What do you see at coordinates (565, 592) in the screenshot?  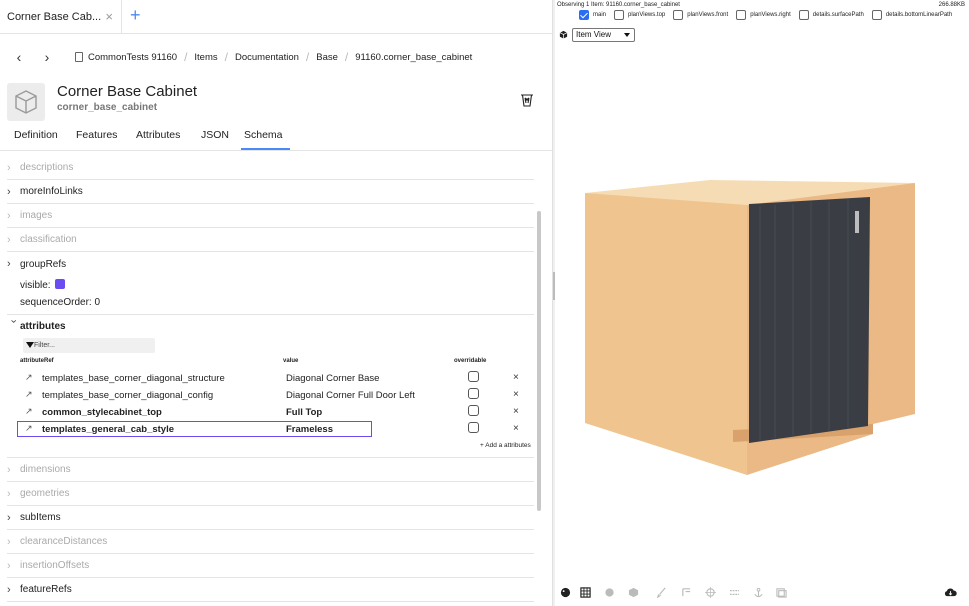 I see `palette-icon` at bounding box center [565, 592].